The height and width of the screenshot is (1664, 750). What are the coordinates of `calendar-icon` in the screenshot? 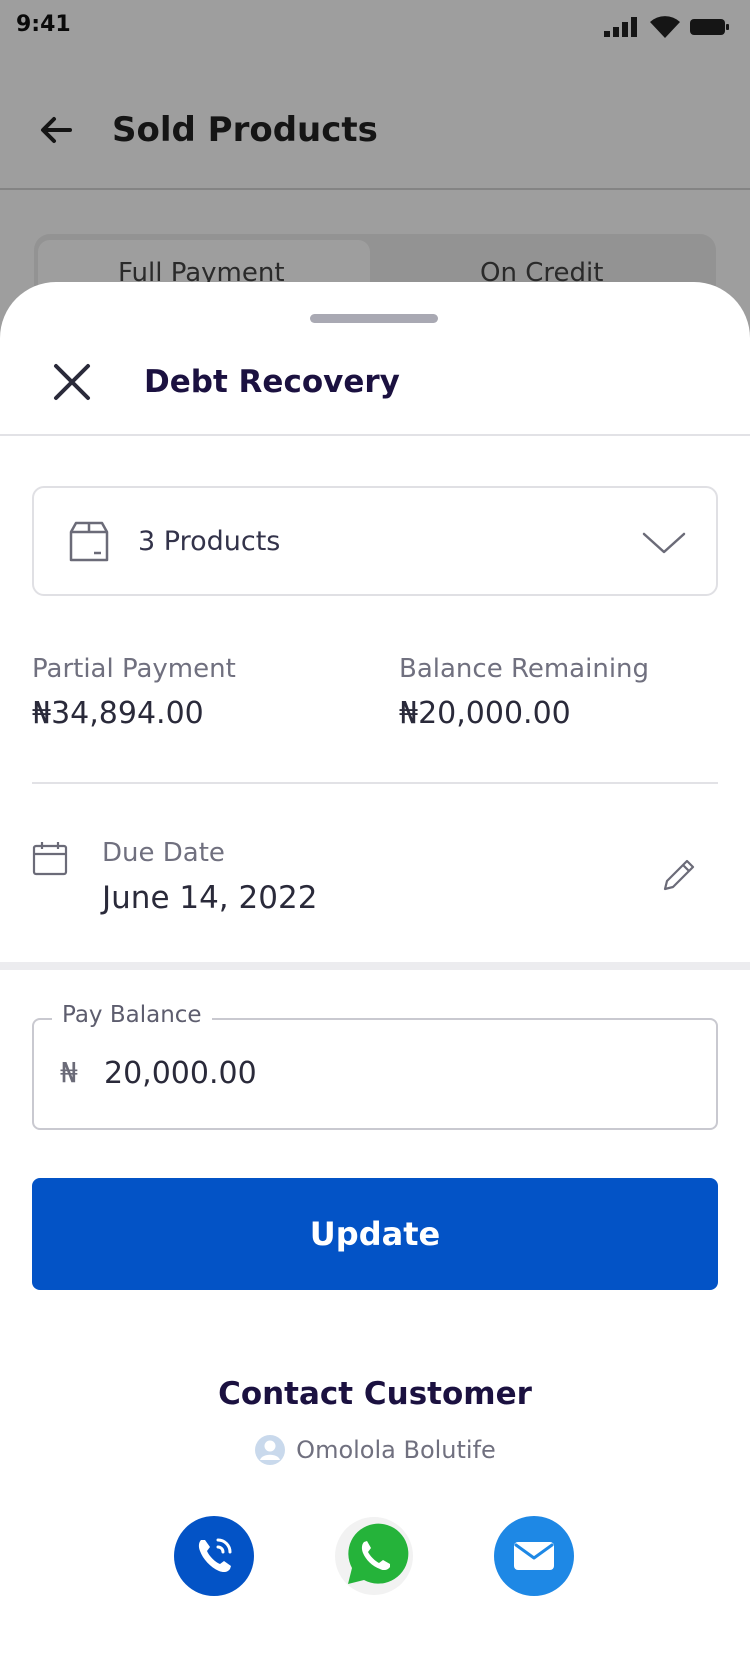 It's located at (50, 859).